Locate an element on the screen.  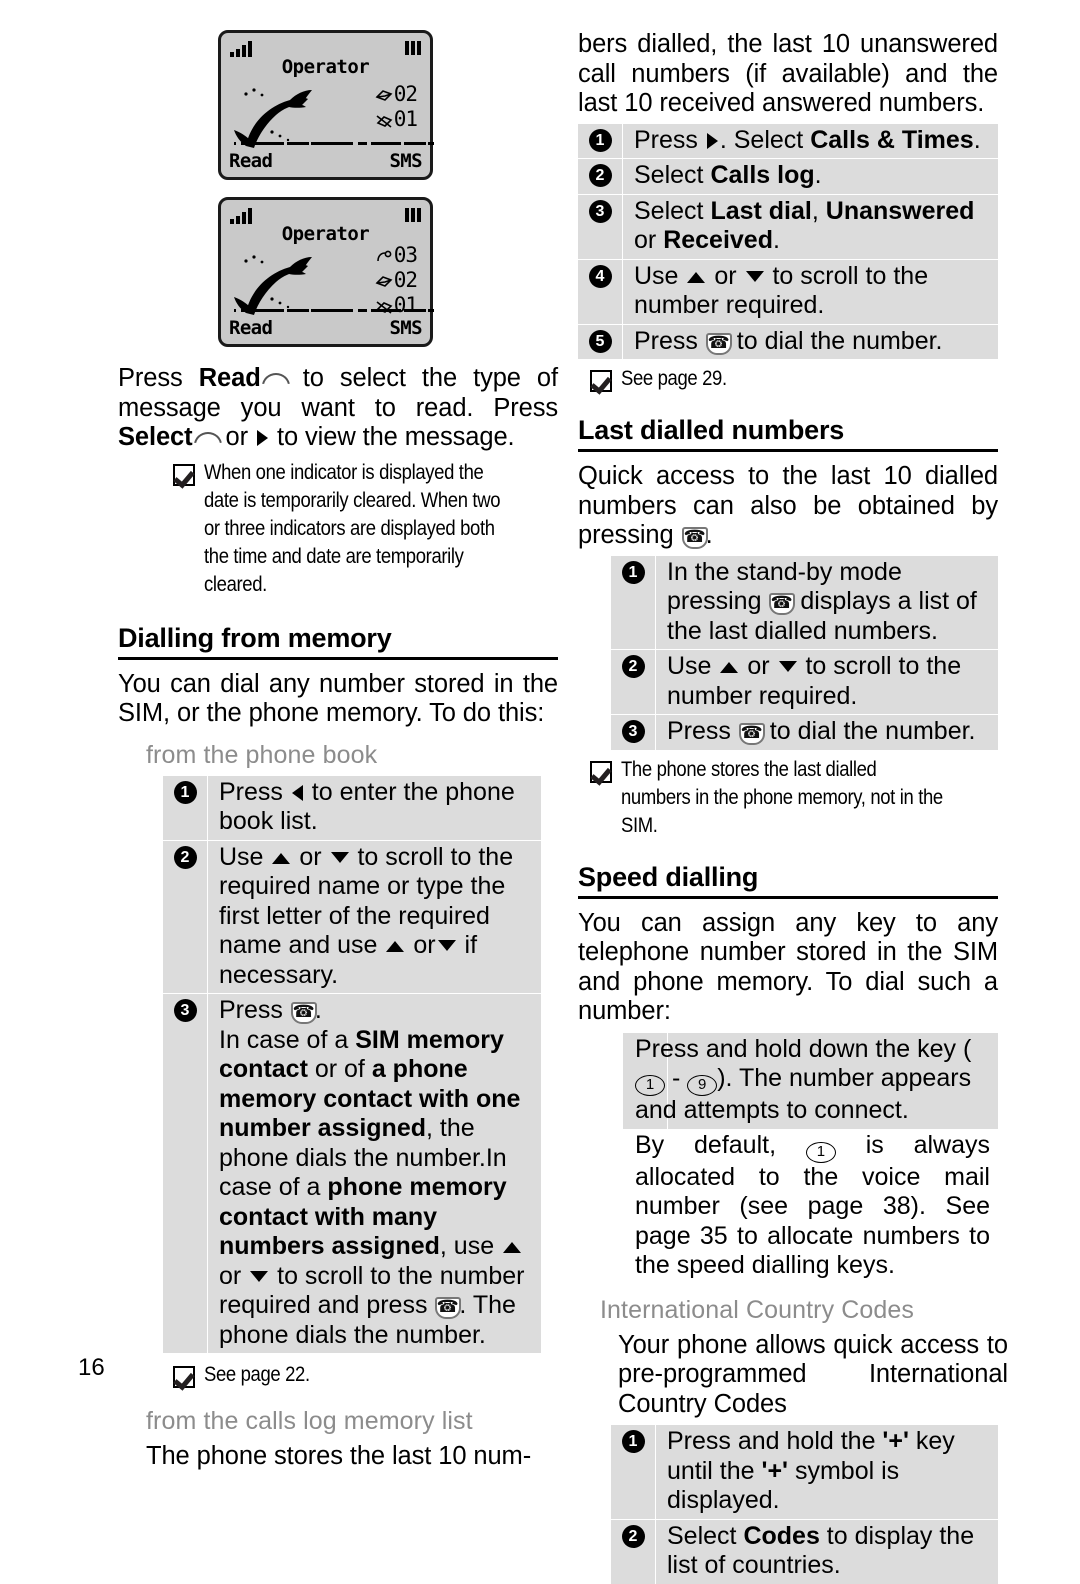
step-item: 2 Select Calls log. is located at coordinates (788, 176).